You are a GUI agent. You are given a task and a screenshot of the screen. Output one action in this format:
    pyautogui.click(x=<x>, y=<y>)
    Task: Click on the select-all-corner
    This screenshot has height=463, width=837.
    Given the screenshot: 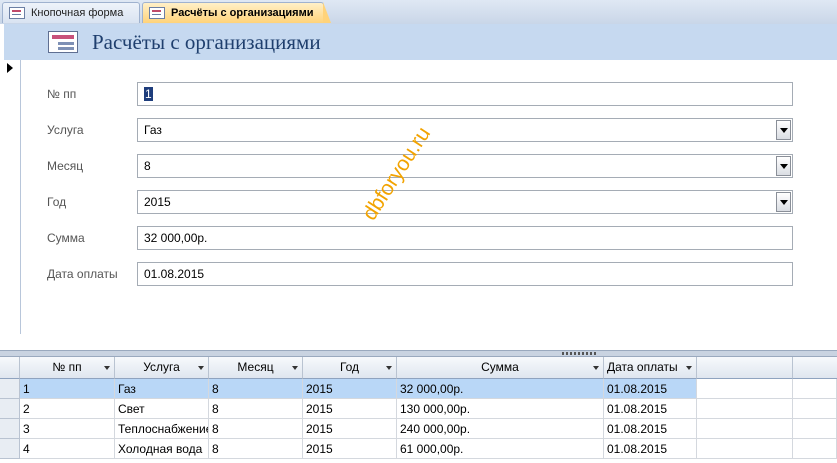 What is the action you would take?
    pyautogui.click(x=10, y=368)
    